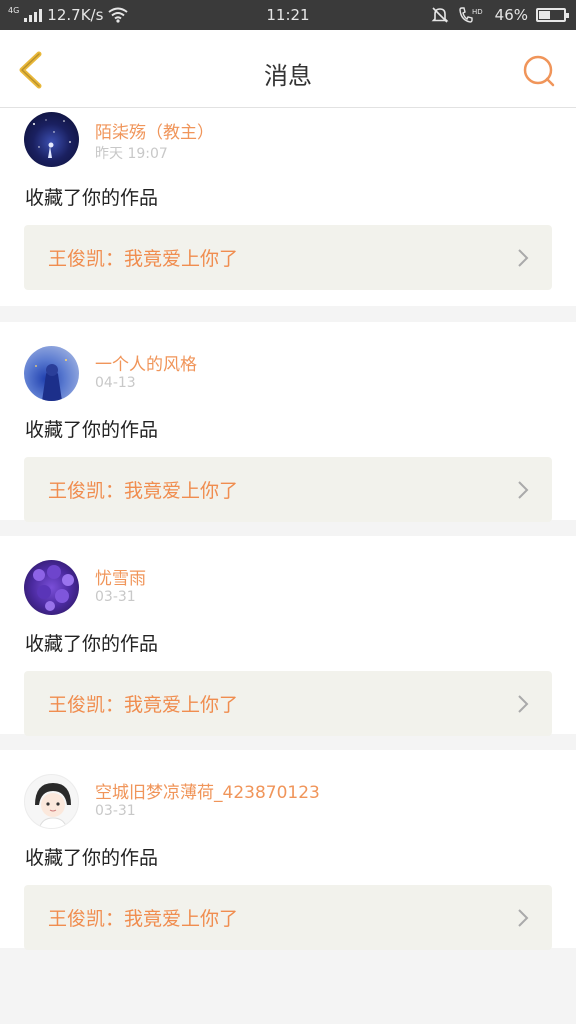  I want to click on purple-flowers-avatar-image, so click(53, 588).